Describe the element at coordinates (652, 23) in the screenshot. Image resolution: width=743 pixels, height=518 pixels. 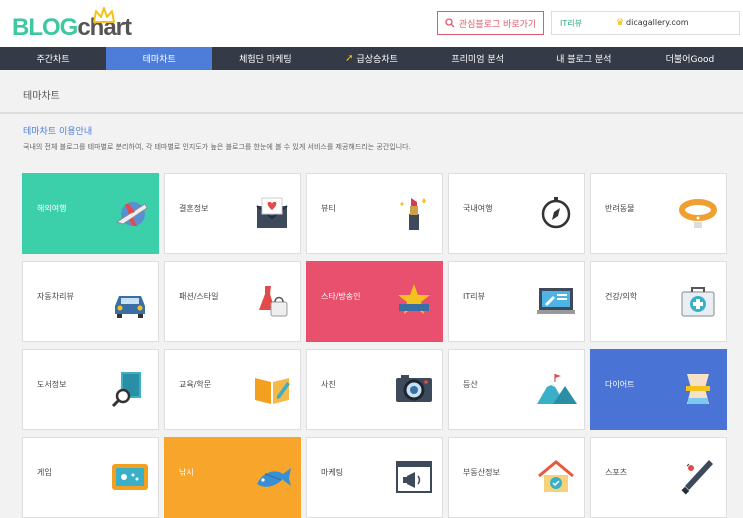
I see `user-blog-name: ♛ dicagallery.com` at that location.